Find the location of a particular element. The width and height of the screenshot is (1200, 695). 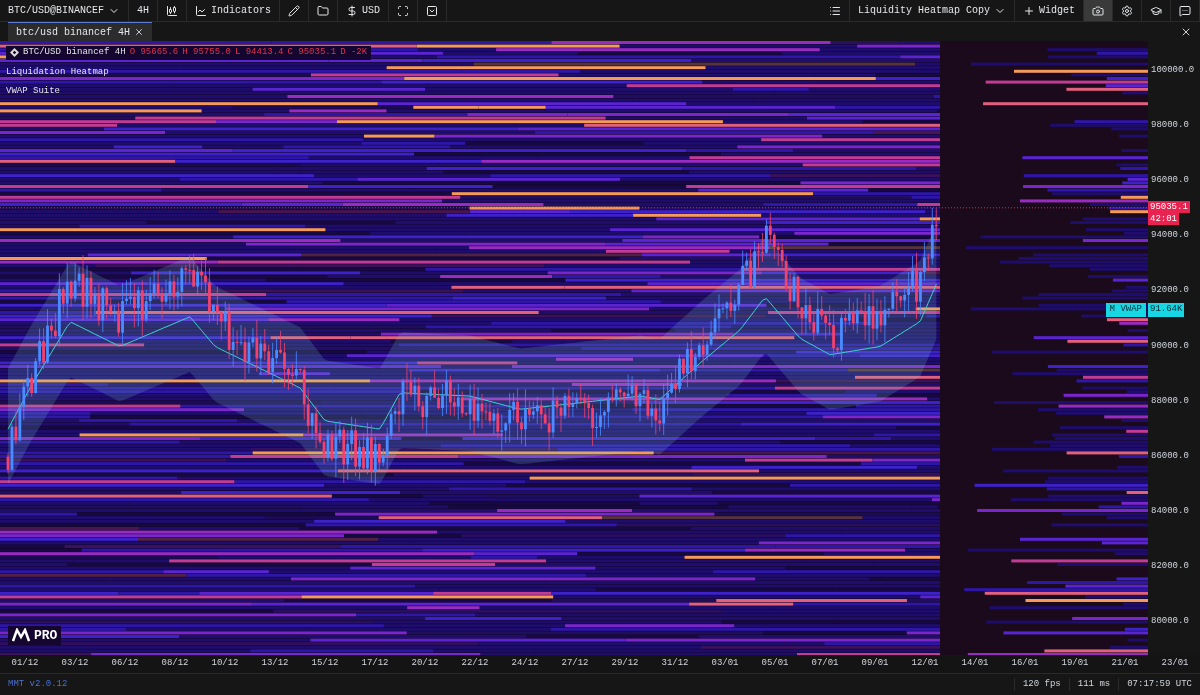

price-axis-label: 88000.0 is located at coordinates (1170, 401).